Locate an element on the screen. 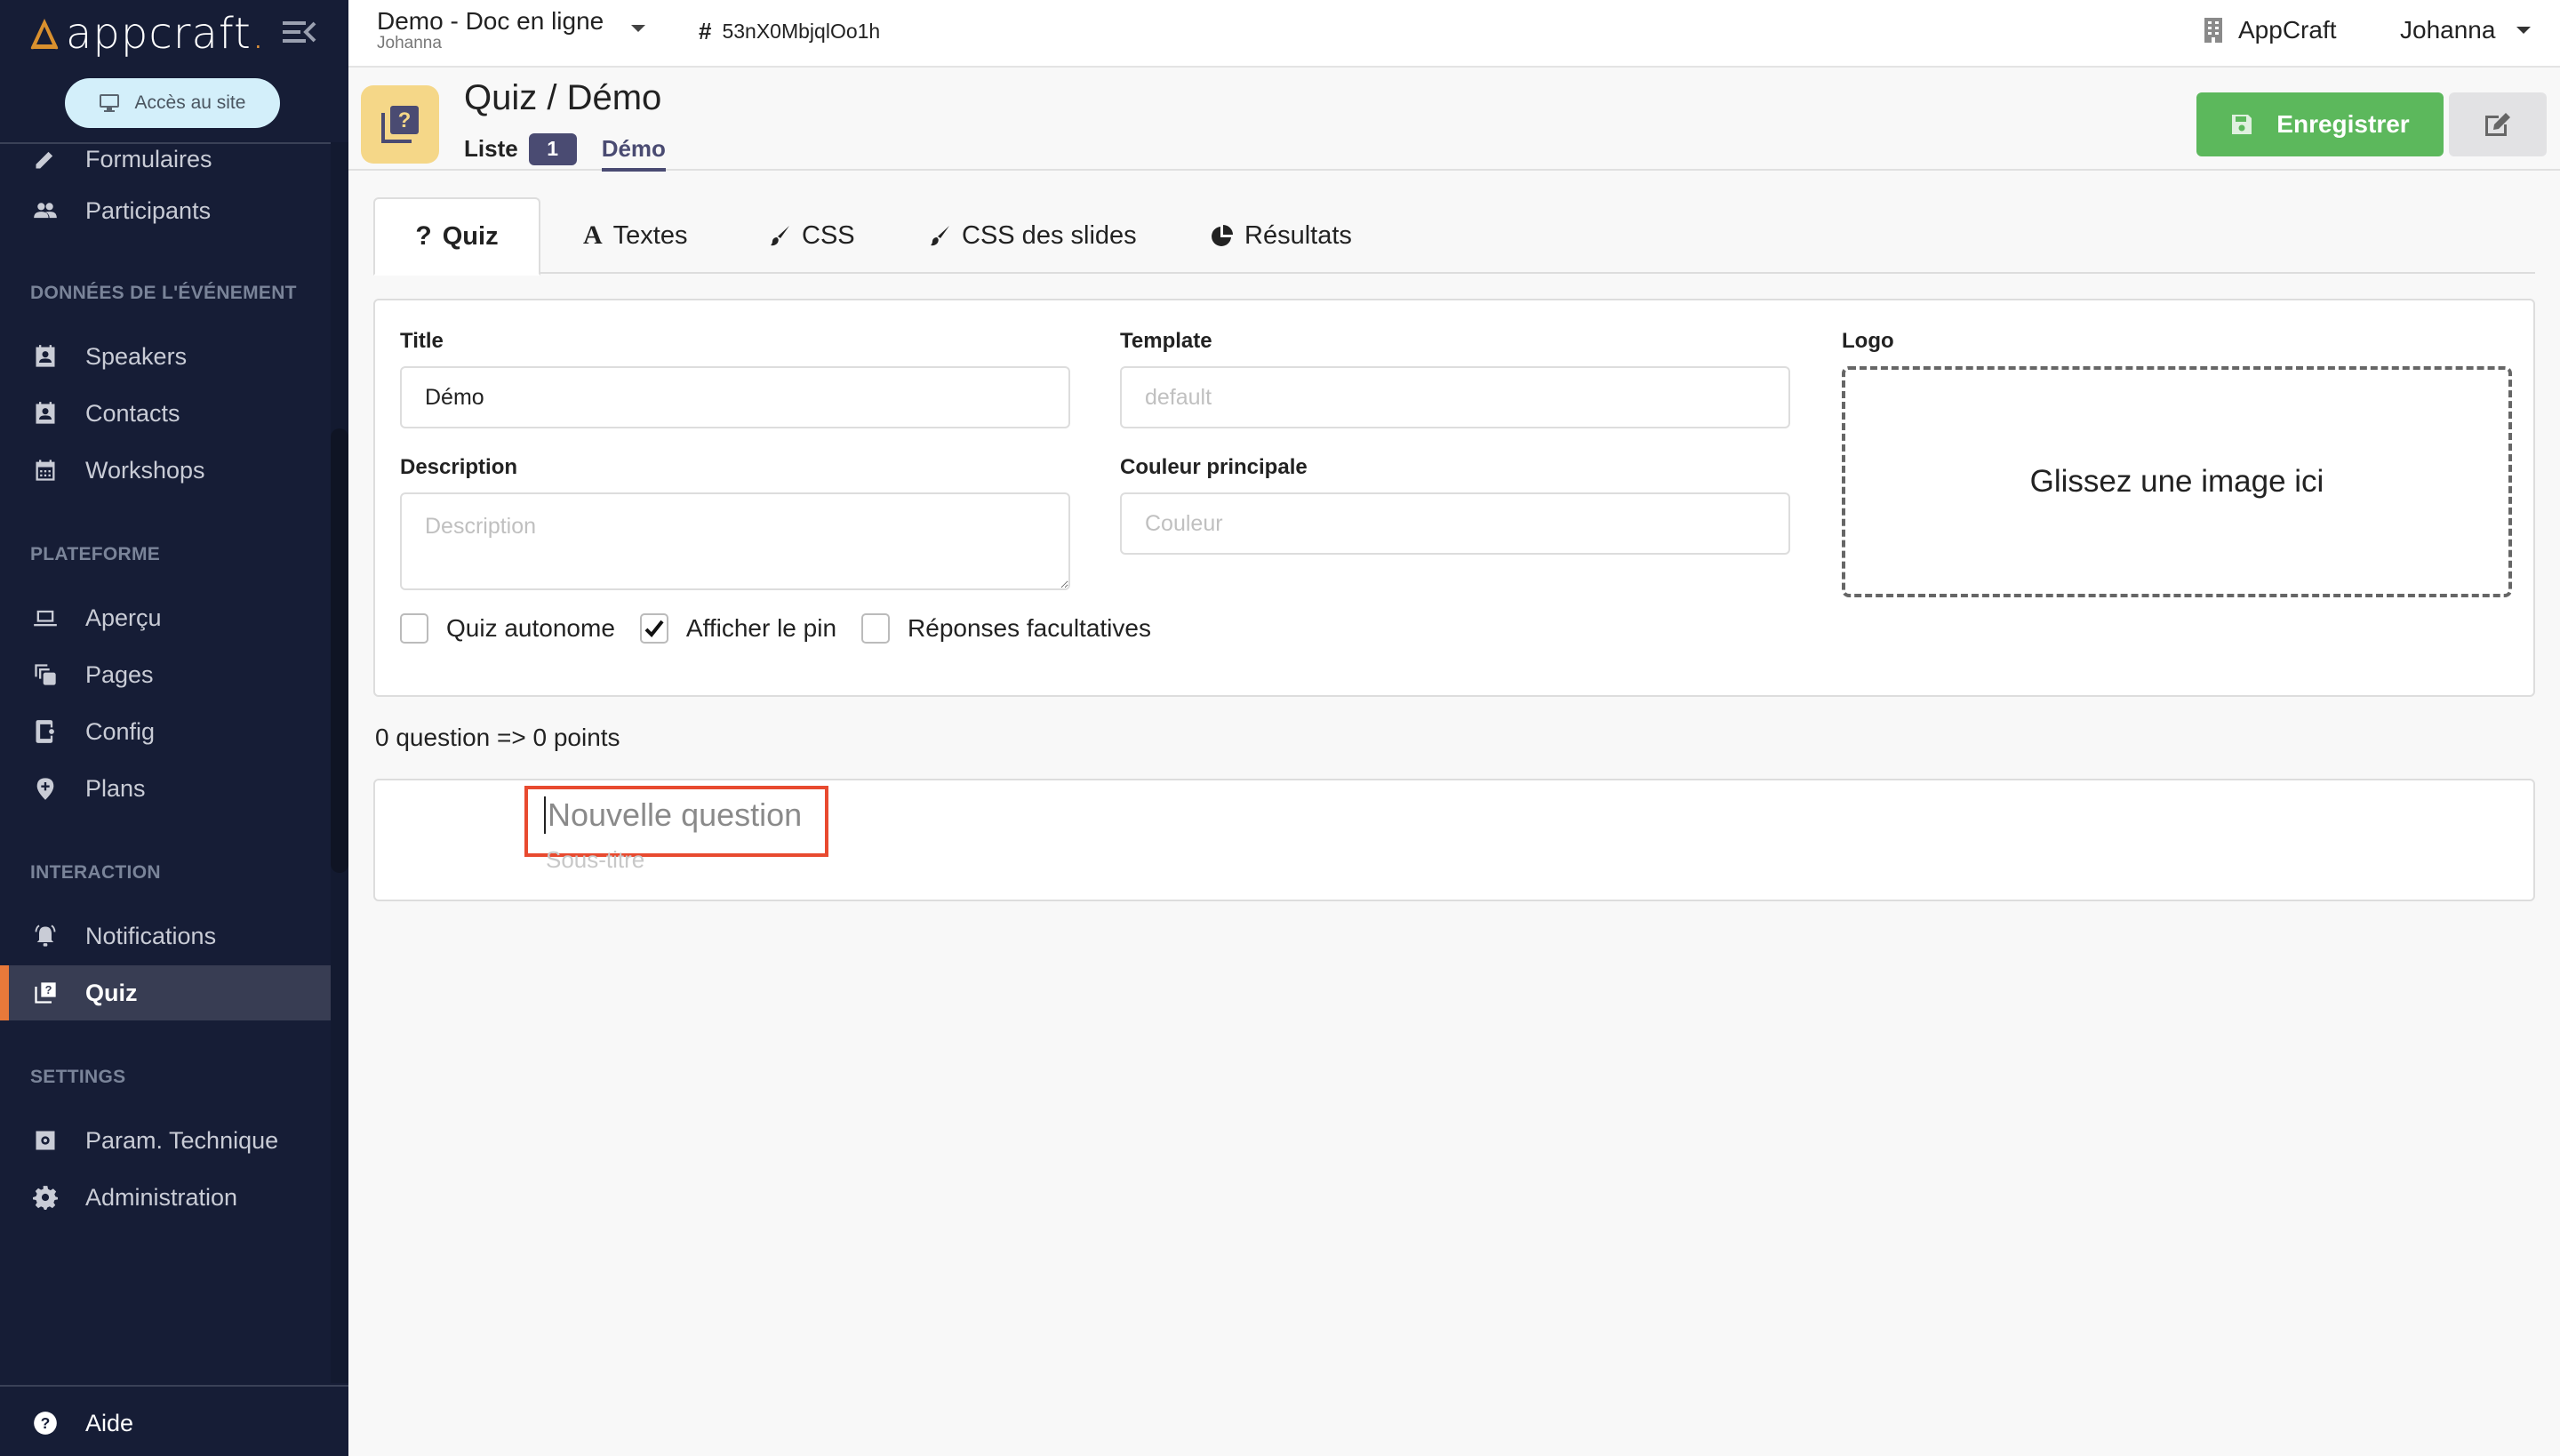 Image resolution: width=2560 pixels, height=1456 pixels. pages-icon is located at coordinates (45, 674).